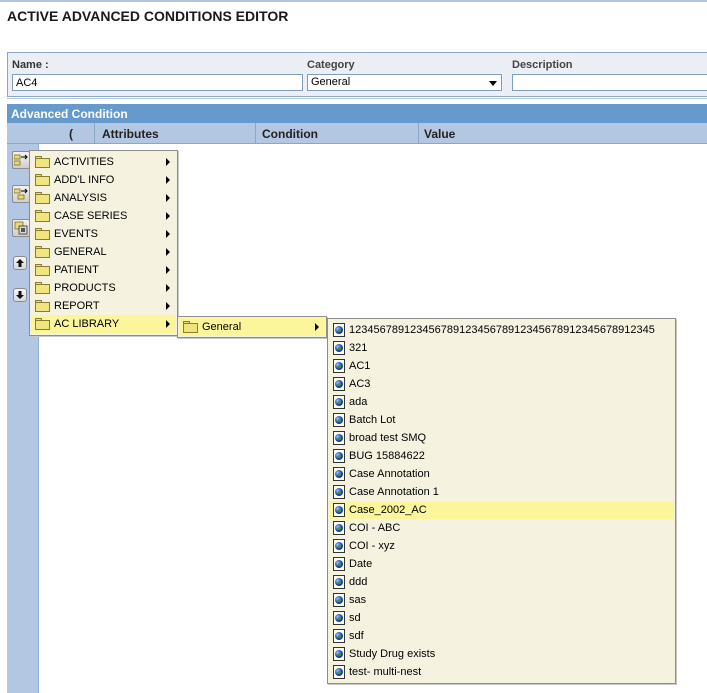 This screenshot has width=707, height=693. Describe the element at coordinates (609, 82) in the screenshot. I see `description-input` at that location.